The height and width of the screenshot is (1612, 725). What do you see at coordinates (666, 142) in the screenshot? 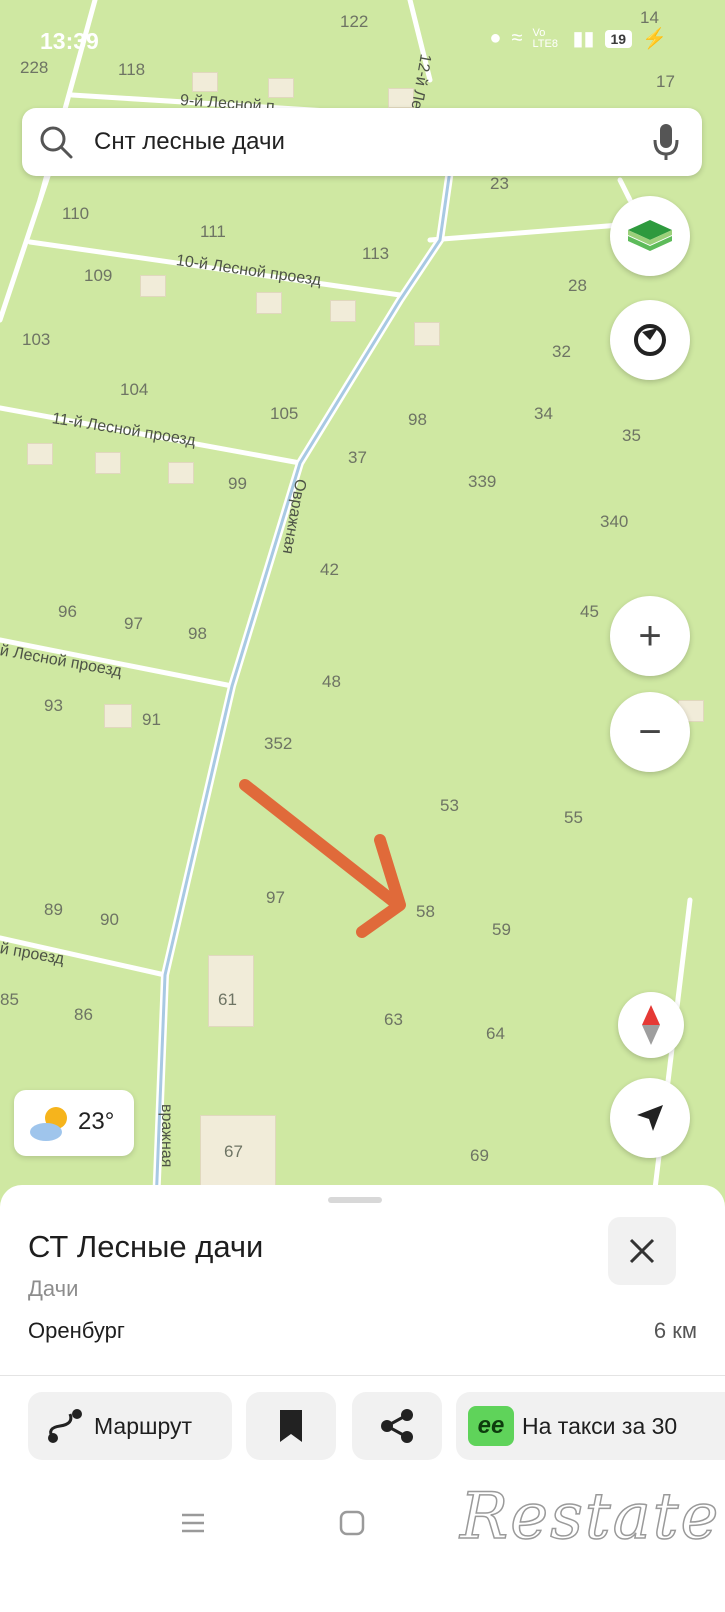
I see `microphone-icon` at bounding box center [666, 142].